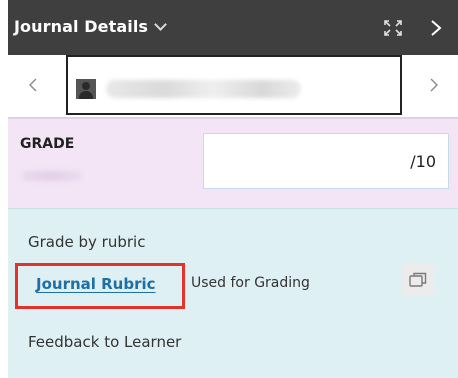  Describe the element at coordinates (326, 161) in the screenshot. I see `grade-input: /10` at that location.